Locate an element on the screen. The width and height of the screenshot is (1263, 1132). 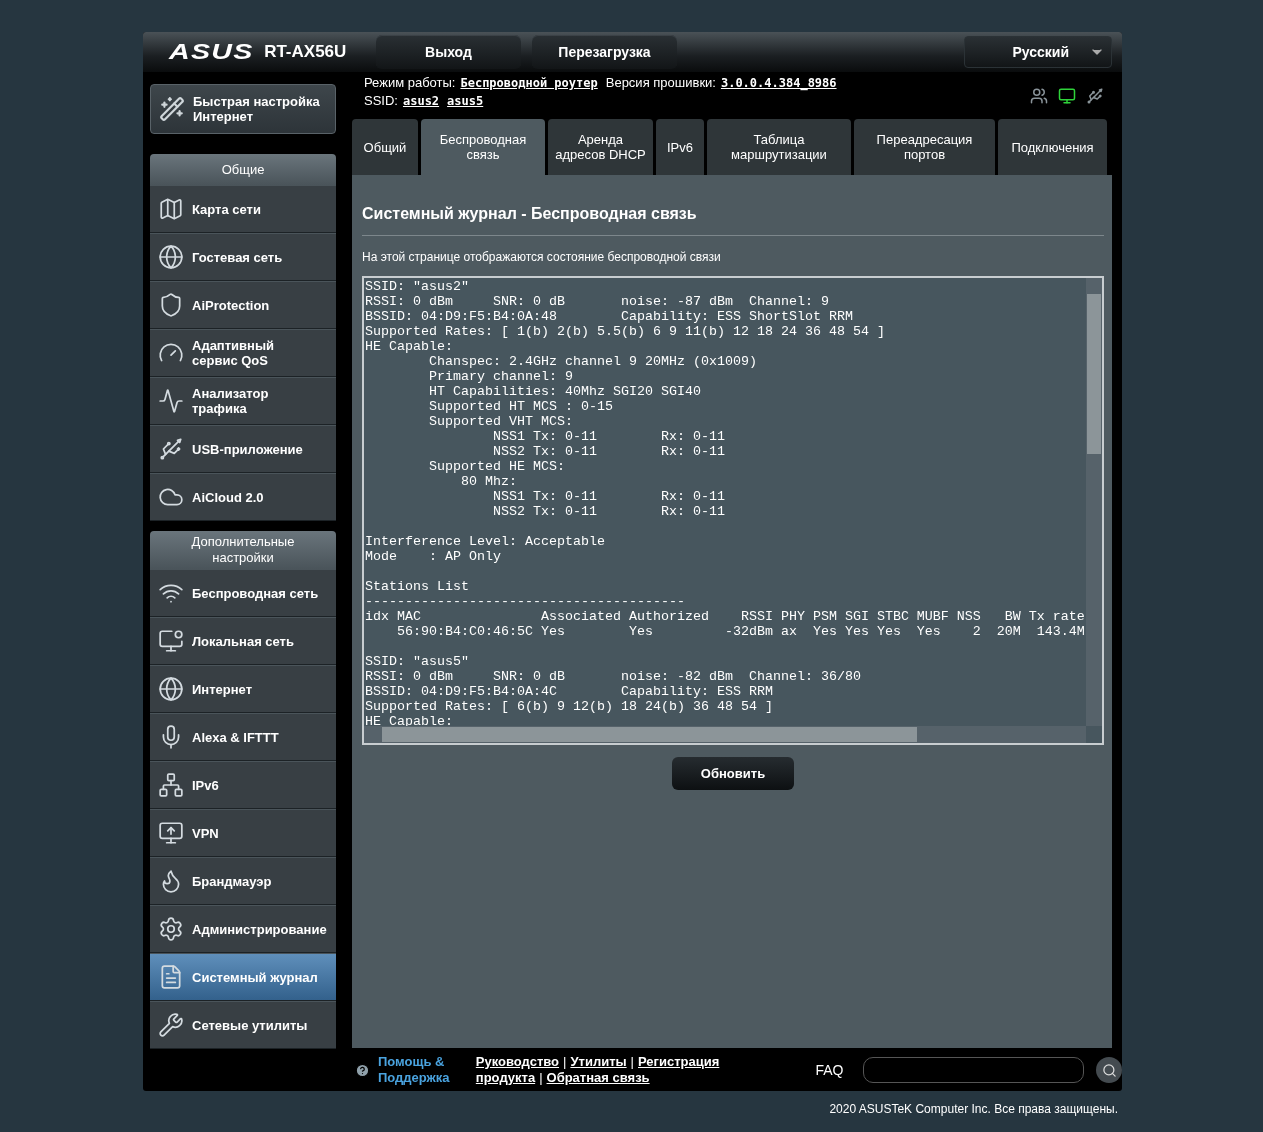
tab: Подключения is located at coordinates (1052, 147).